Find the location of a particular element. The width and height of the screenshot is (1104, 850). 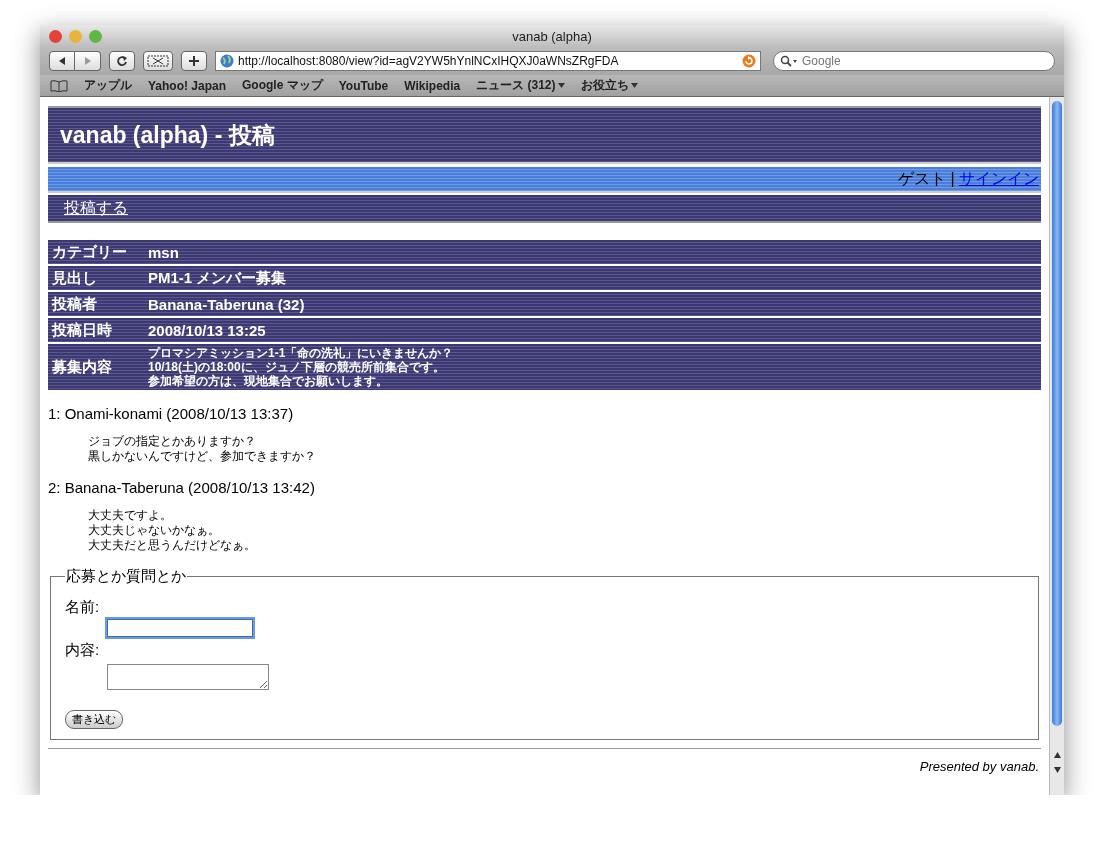

comment-header: 1: Onami-konami (2008/10/13 13:37) is located at coordinates (171, 413).